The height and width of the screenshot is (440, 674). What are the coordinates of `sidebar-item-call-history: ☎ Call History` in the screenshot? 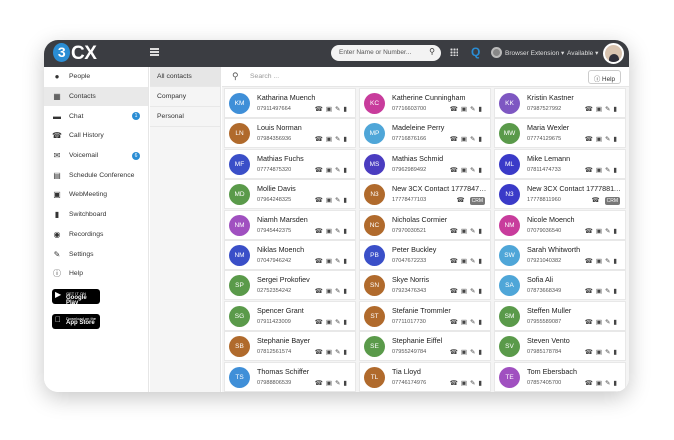 It's located at (96, 136).